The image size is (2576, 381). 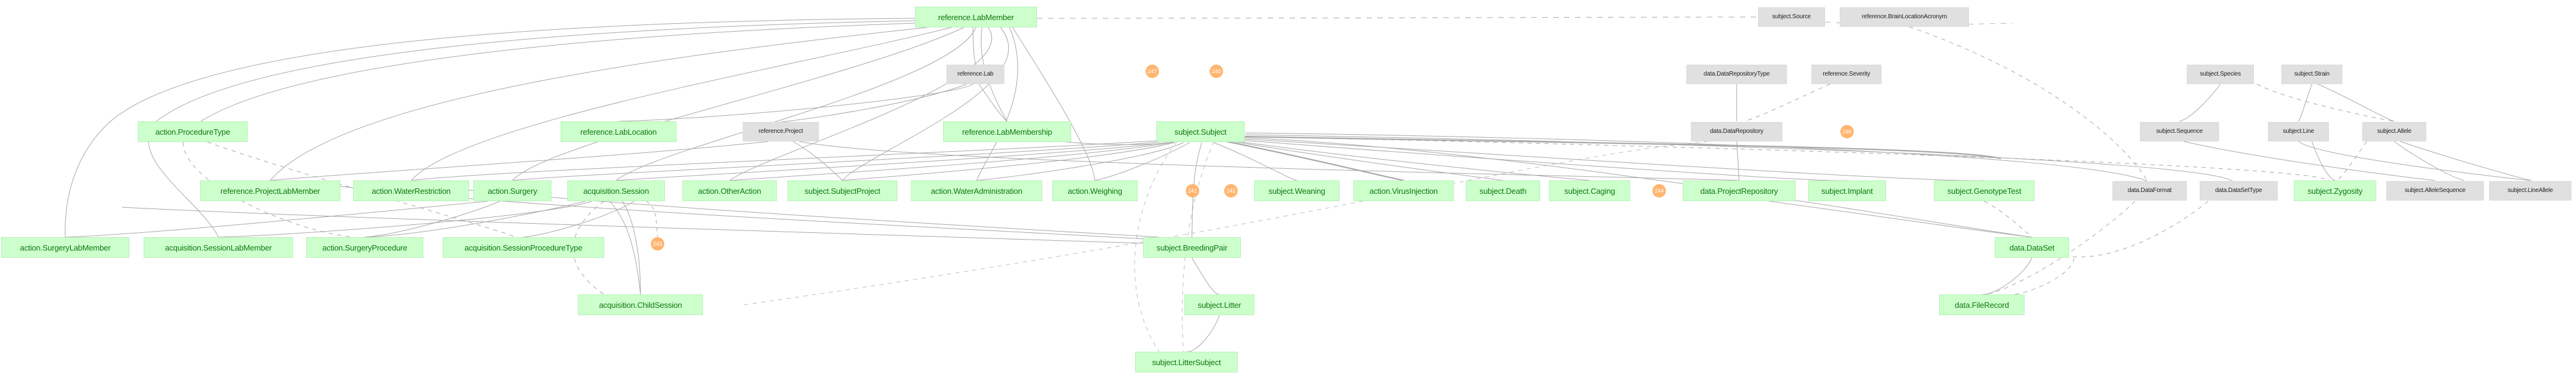 I want to click on erd-node-label: acquisition.SessionProcedureType, so click(x=524, y=247).